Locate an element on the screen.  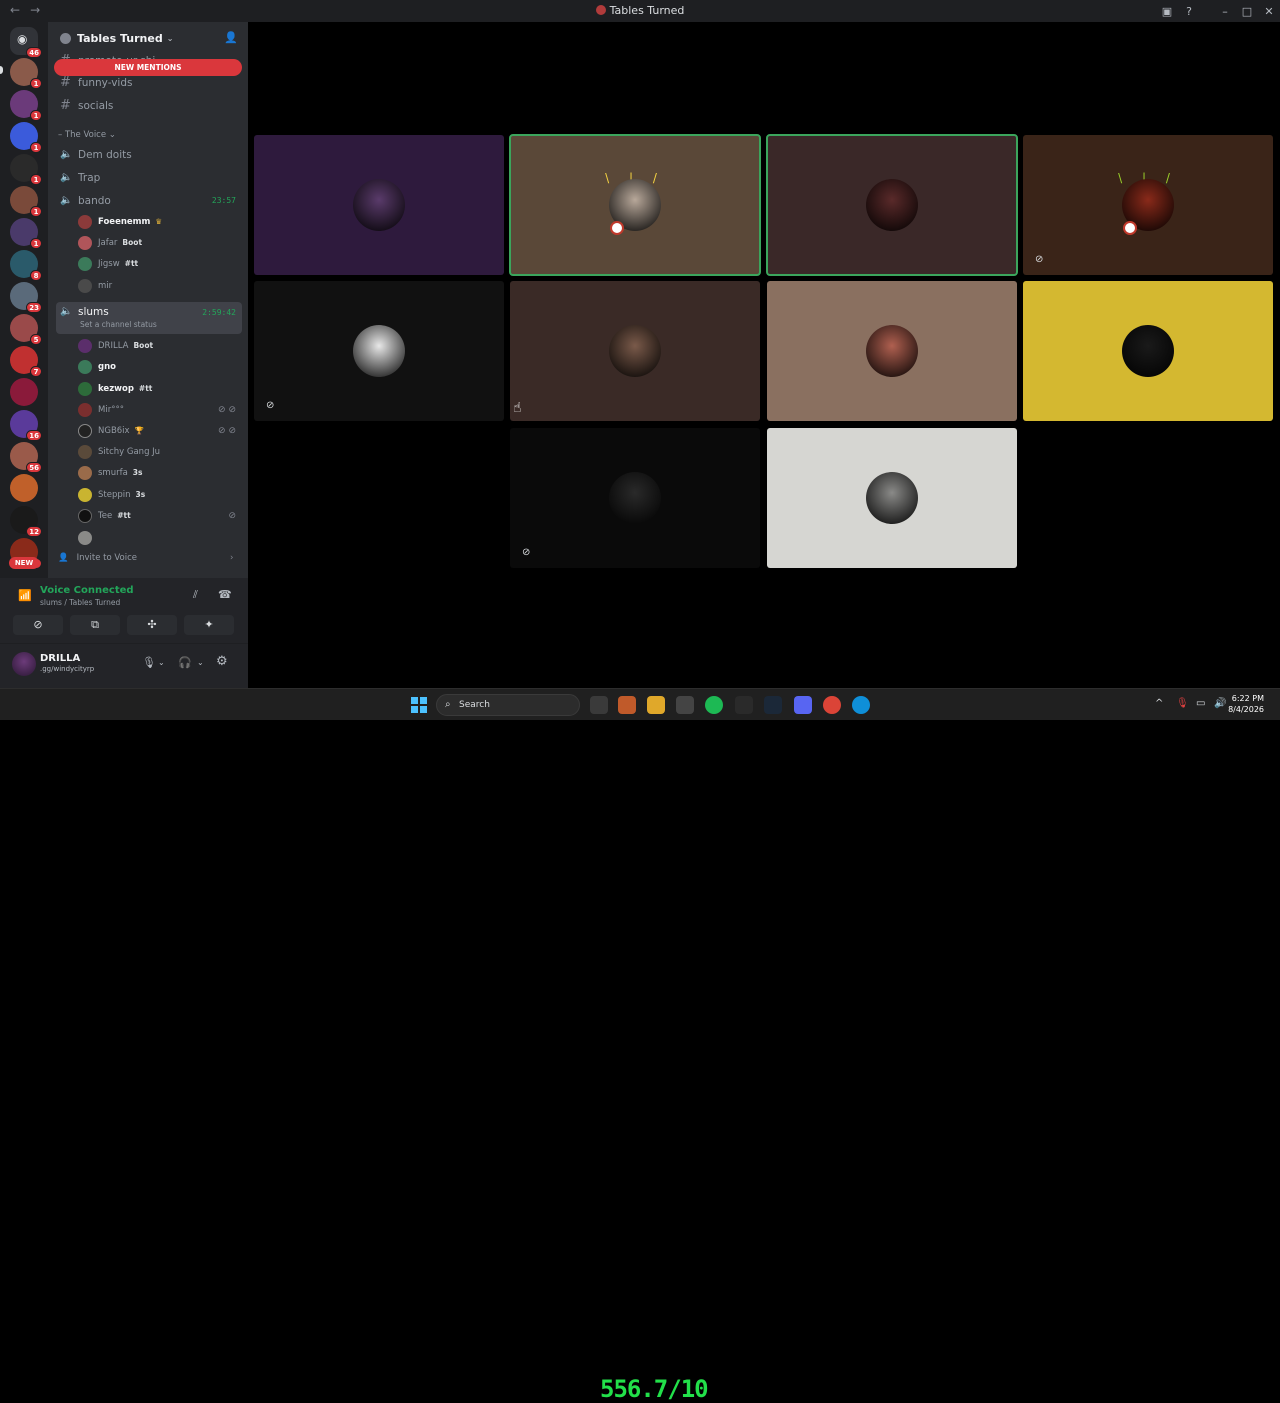
minimize-button: – is located at coordinates (1225, 11).